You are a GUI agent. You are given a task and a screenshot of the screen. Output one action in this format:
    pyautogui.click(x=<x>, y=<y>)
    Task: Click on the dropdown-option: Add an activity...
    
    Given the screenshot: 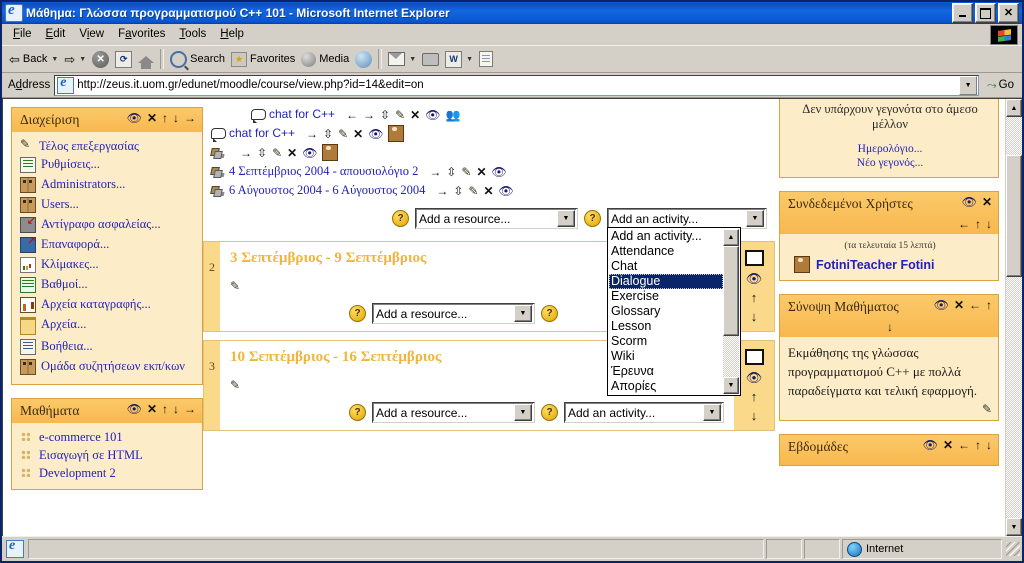 What is the action you would take?
    pyautogui.click(x=666, y=236)
    